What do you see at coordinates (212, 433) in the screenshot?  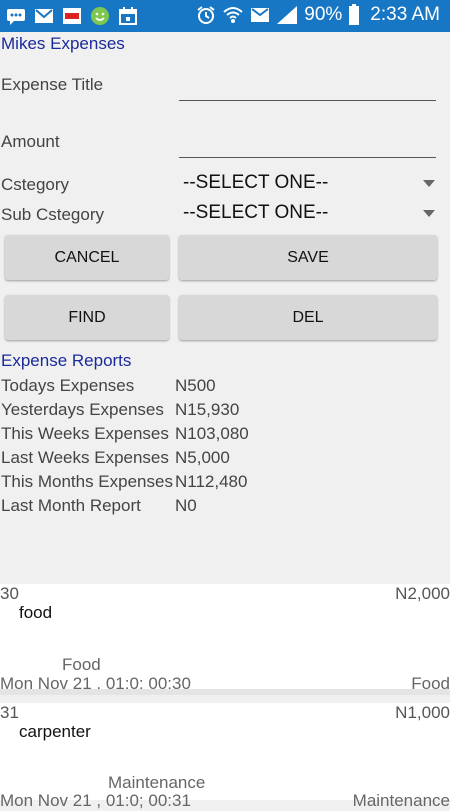 I see `report-value: N103,080` at bounding box center [212, 433].